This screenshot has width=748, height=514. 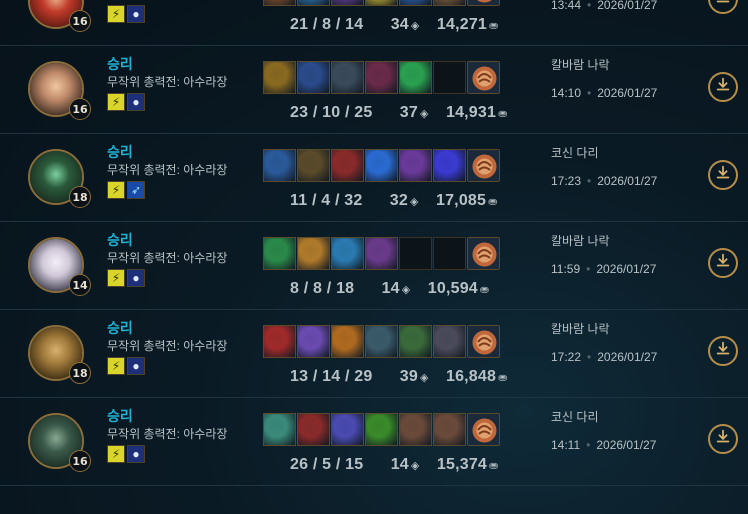 What do you see at coordinates (408, 376) in the screenshot?
I see `creep-score: 39` at bounding box center [408, 376].